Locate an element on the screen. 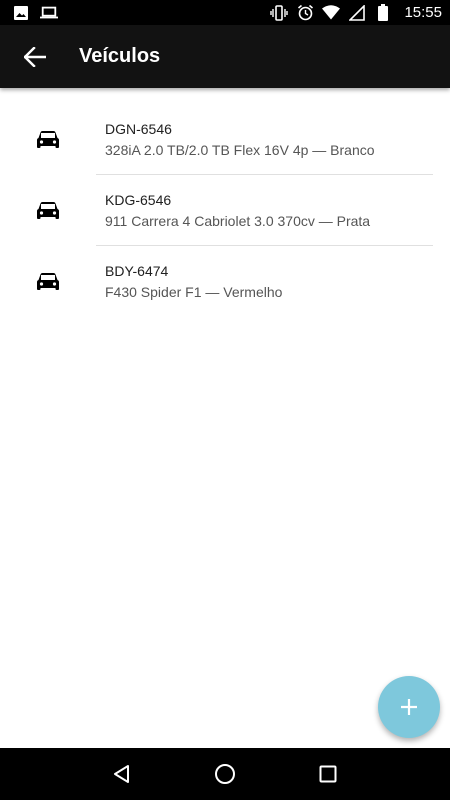 This screenshot has height=800, width=450. recents-square-icon is located at coordinates (328, 774).